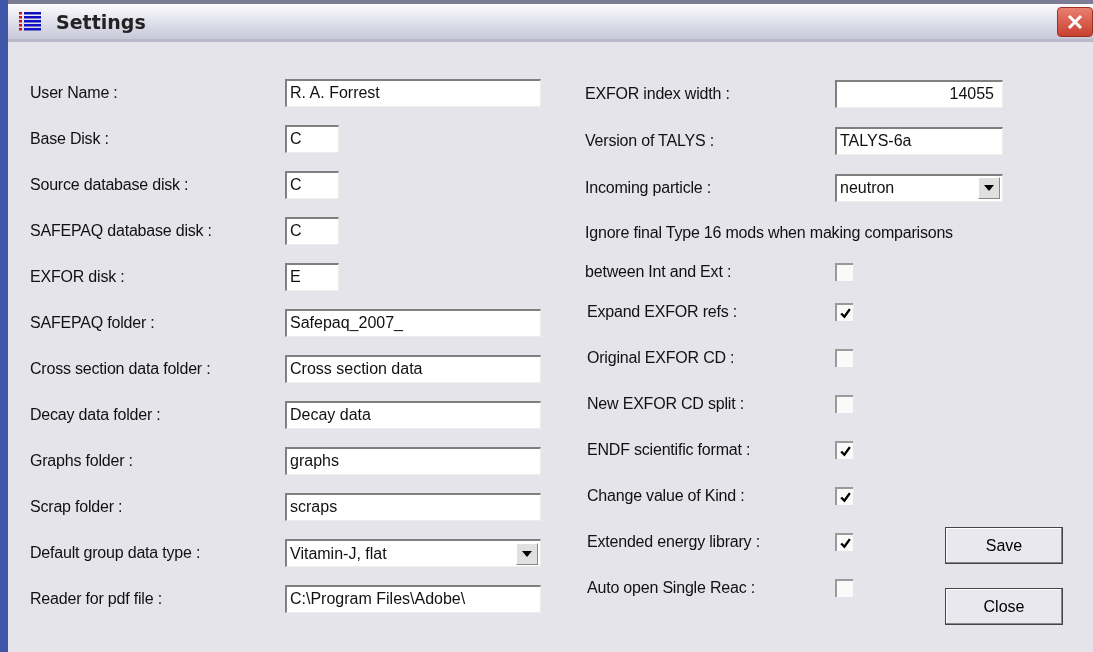  What do you see at coordinates (769, 233) in the screenshot?
I see `option-label: Ignore final Type 16 mods when making comparisons` at bounding box center [769, 233].